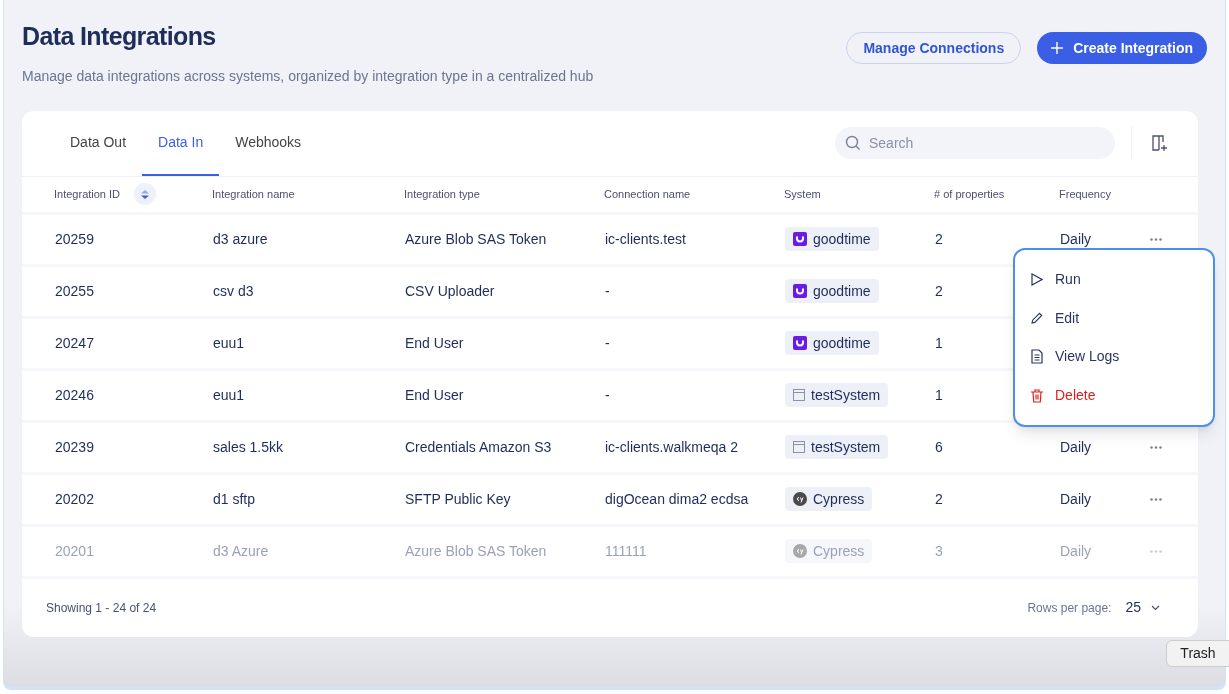  What do you see at coordinates (1037, 318) in the screenshot?
I see `pencil-icon` at bounding box center [1037, 318].